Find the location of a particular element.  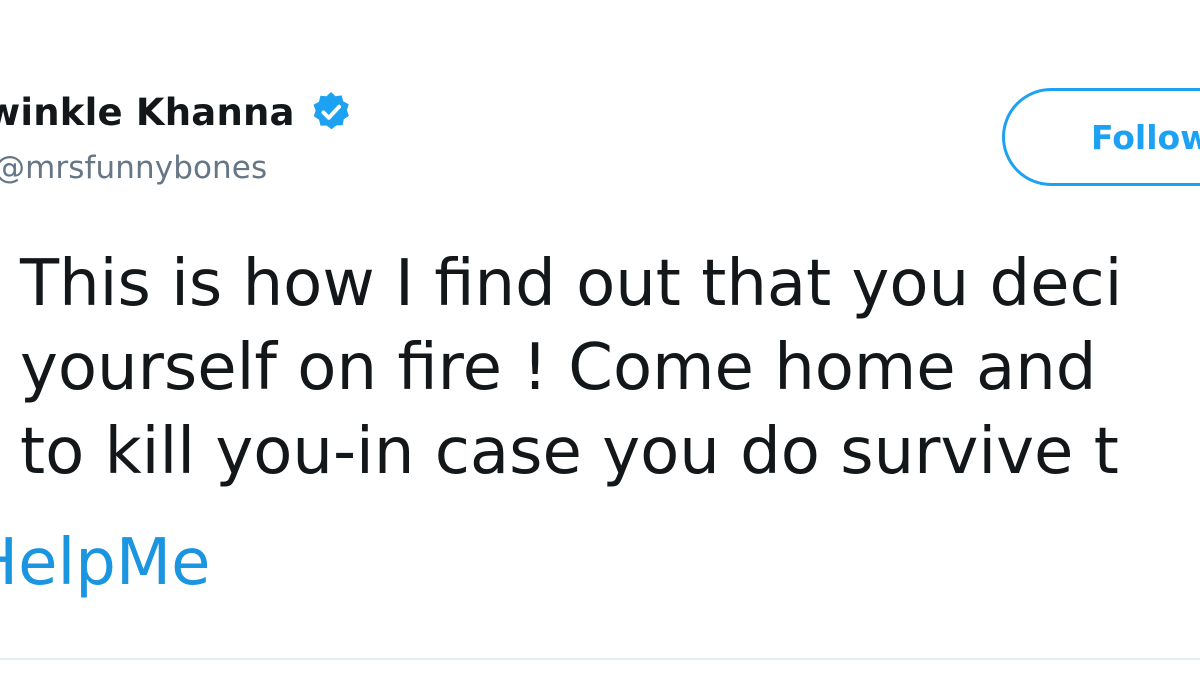

tweet-text-line-1: This is how I find out that you deci is located at coordinates (571, 284).